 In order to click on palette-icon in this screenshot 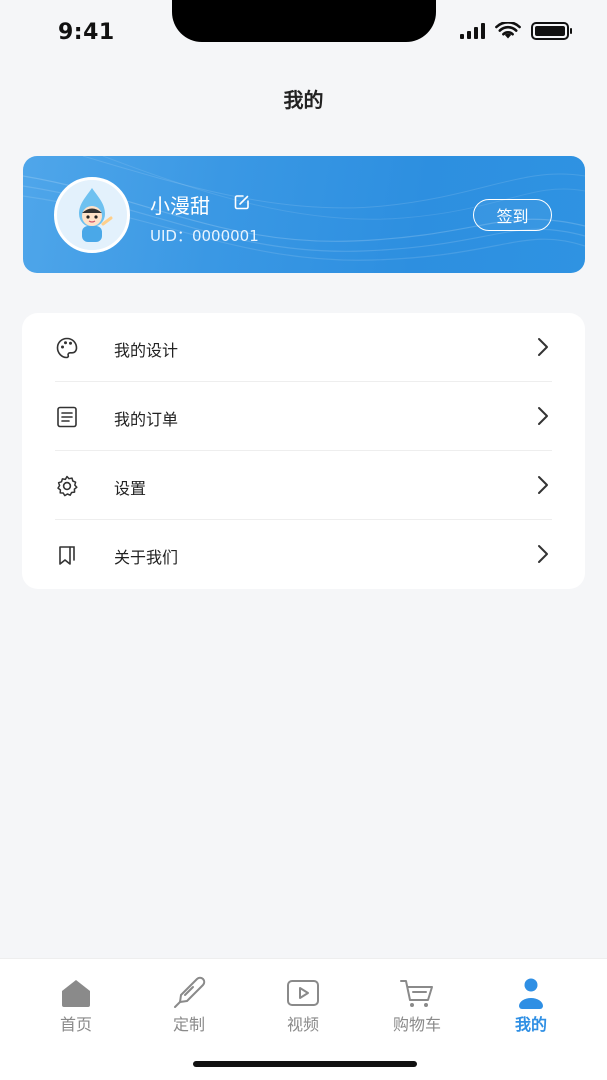, I will do `click(67, 348)`.